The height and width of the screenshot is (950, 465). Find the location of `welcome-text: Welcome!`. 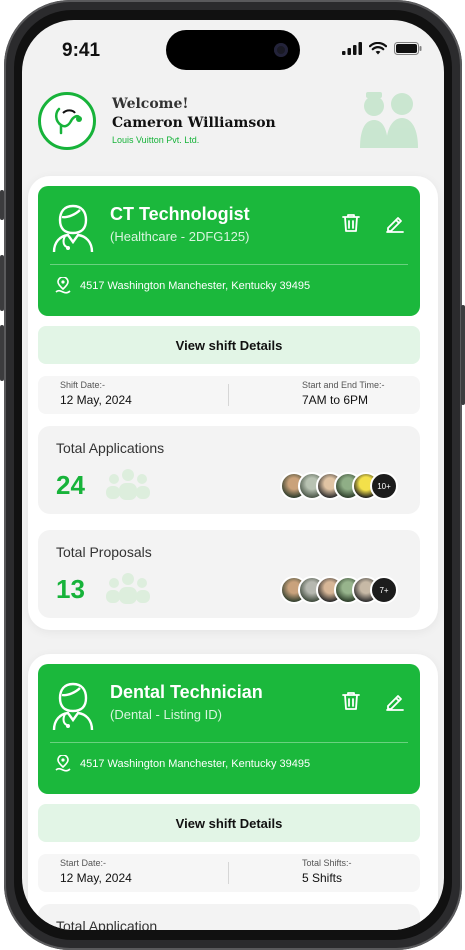

welcome-text: Welcome! is located at coordinates (150, 104).